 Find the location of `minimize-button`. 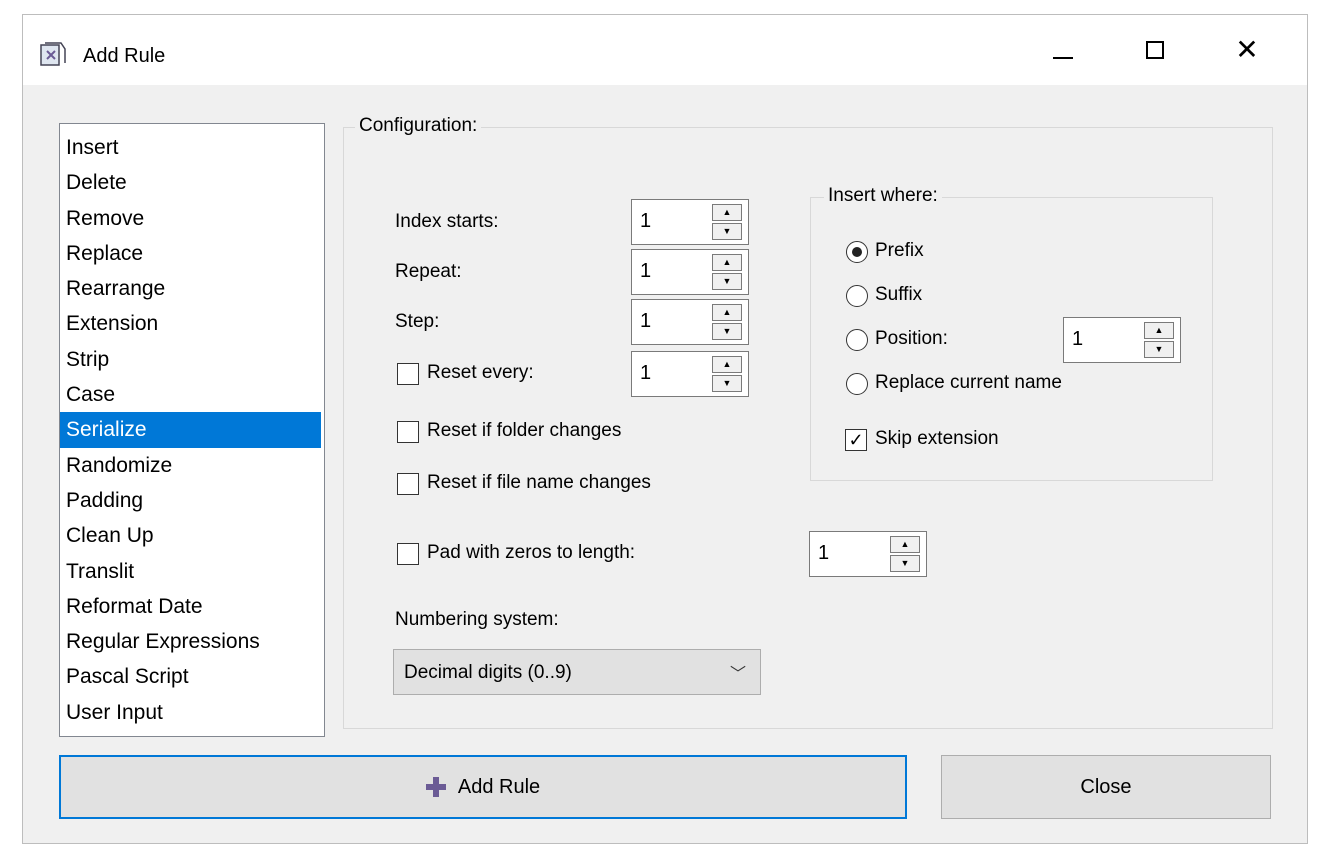

minimize-button is located at coordinates (1063, 50).